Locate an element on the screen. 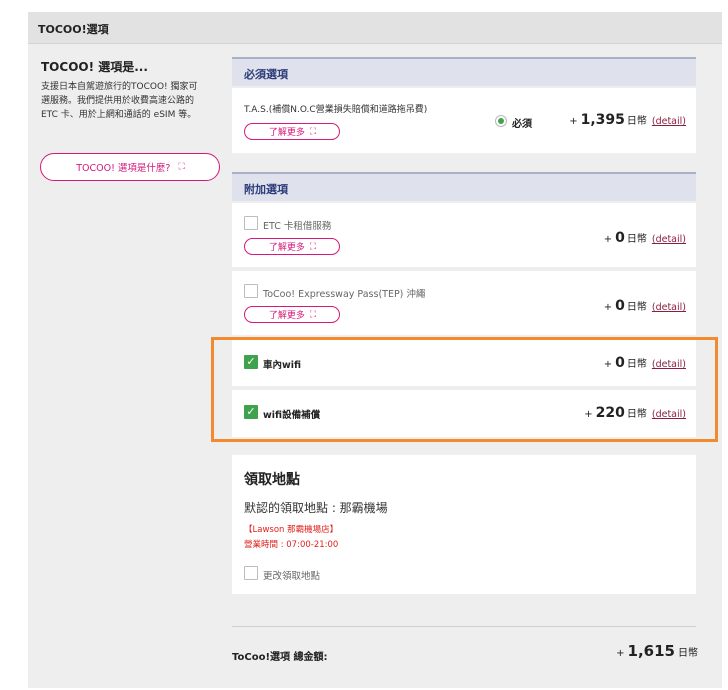 The image size is (728, 690). tas-price: + 1,395 日幣 (detail) is located at coordinates (627, 120).